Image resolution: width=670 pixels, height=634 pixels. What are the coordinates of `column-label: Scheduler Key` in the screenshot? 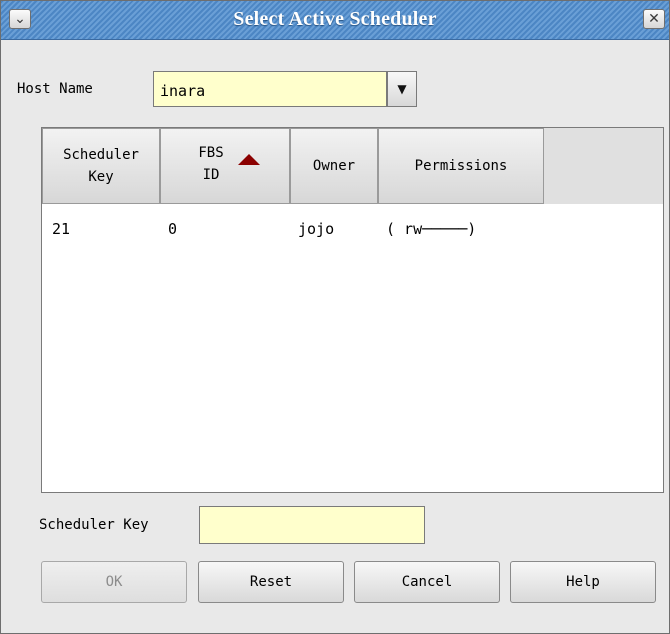 It's located at (101, 166).